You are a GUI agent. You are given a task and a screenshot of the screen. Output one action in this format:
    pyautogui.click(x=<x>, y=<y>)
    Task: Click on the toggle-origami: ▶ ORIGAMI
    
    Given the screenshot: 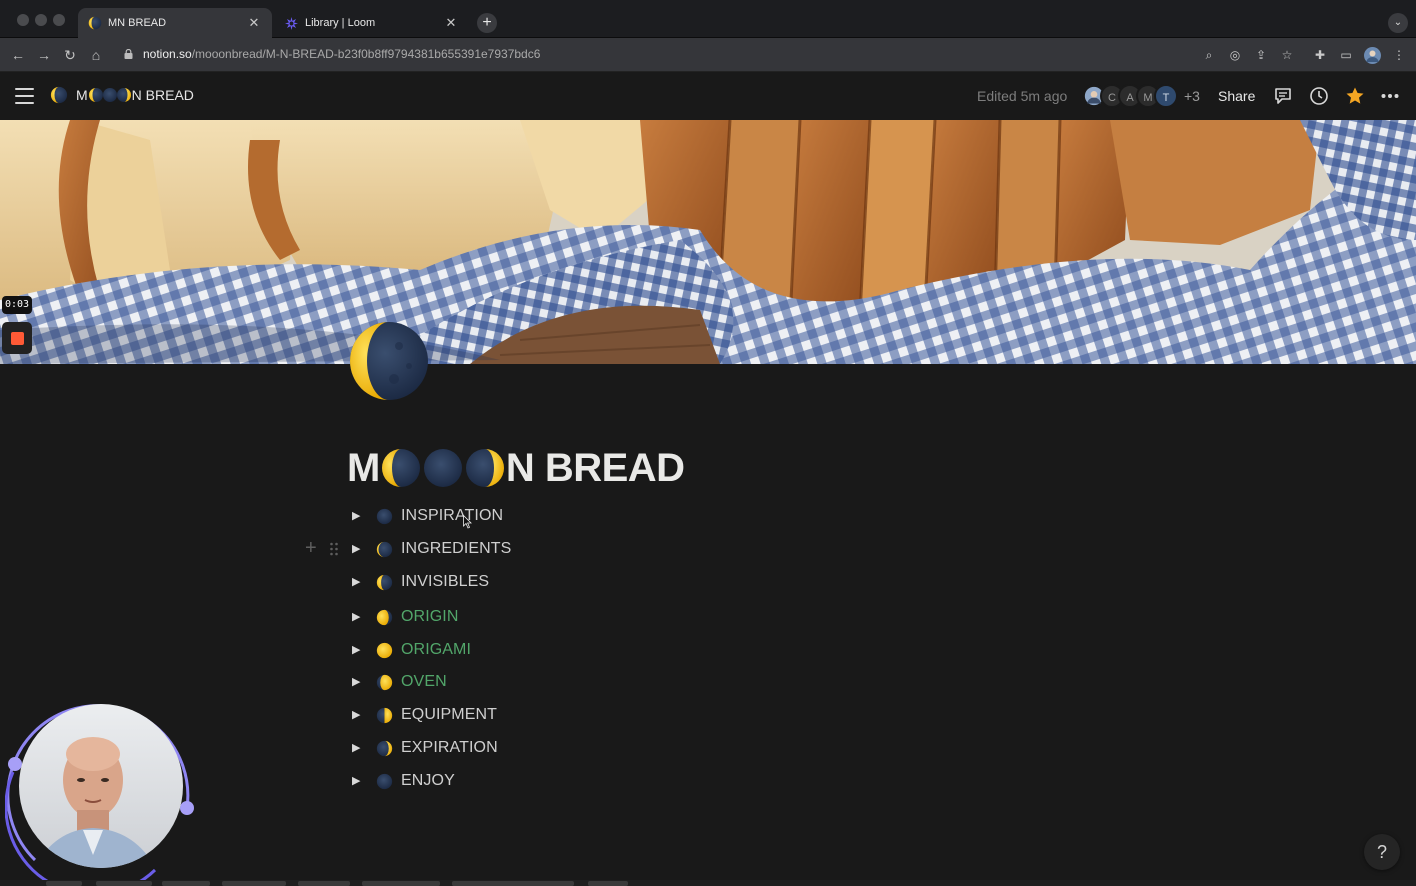 What is the action you would take?
    pyautogui.click(x=411, y=650)
    